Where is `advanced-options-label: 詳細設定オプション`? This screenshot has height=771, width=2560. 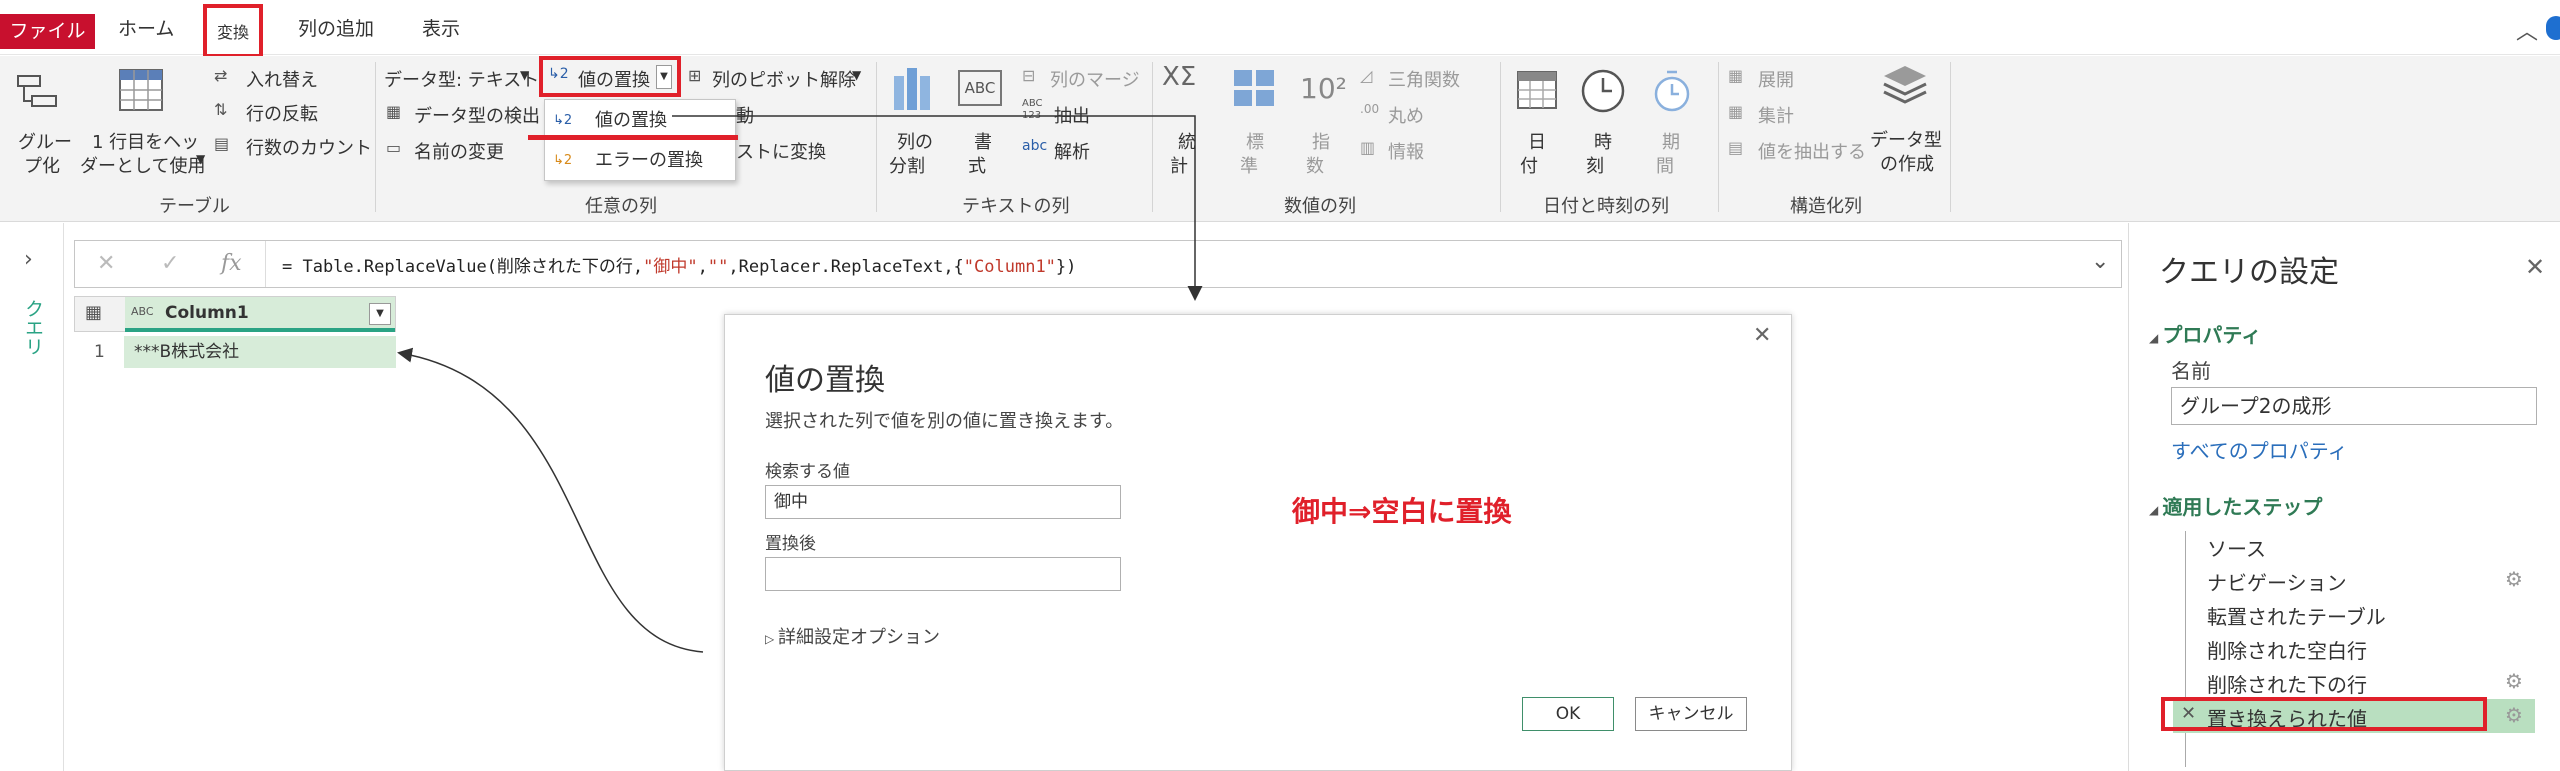
advanced-options-label: 詳細設定オプション is located at coordinates (859, 637).